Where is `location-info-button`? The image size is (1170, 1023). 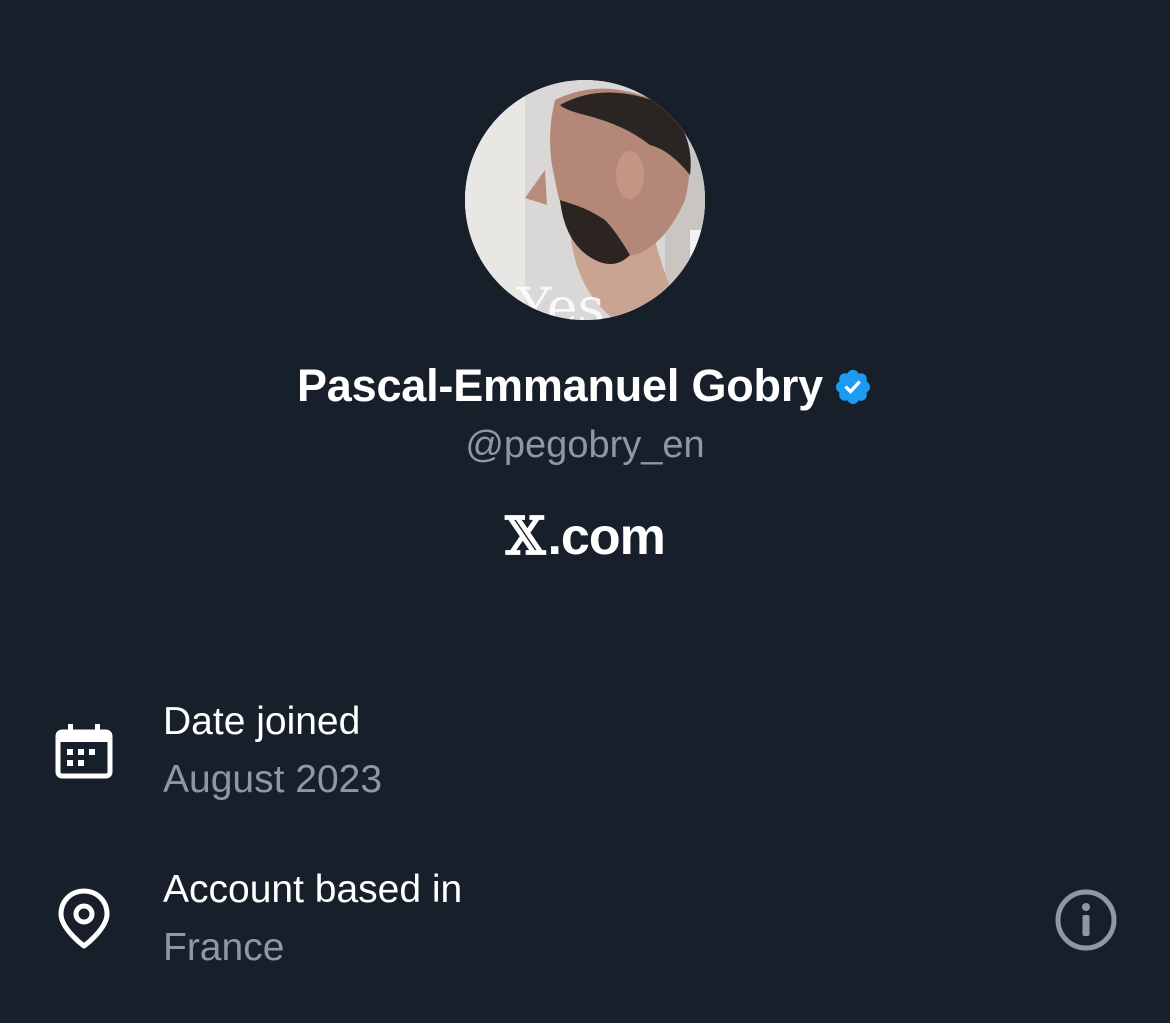
location-info-button is located at coordinates (1086, 920).